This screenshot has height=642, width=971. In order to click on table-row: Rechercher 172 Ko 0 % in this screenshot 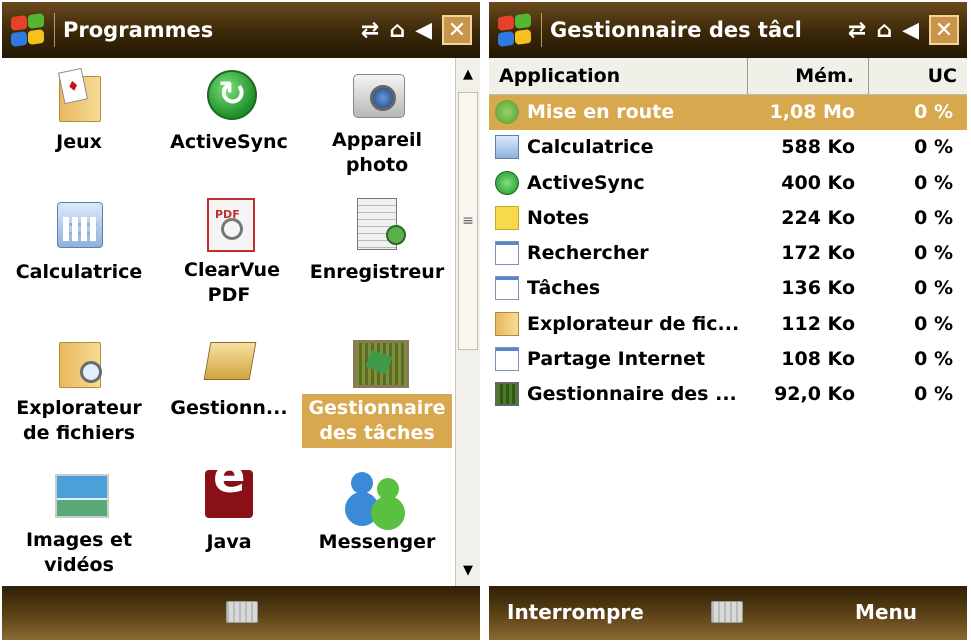, I will do `click(728, 253)`.